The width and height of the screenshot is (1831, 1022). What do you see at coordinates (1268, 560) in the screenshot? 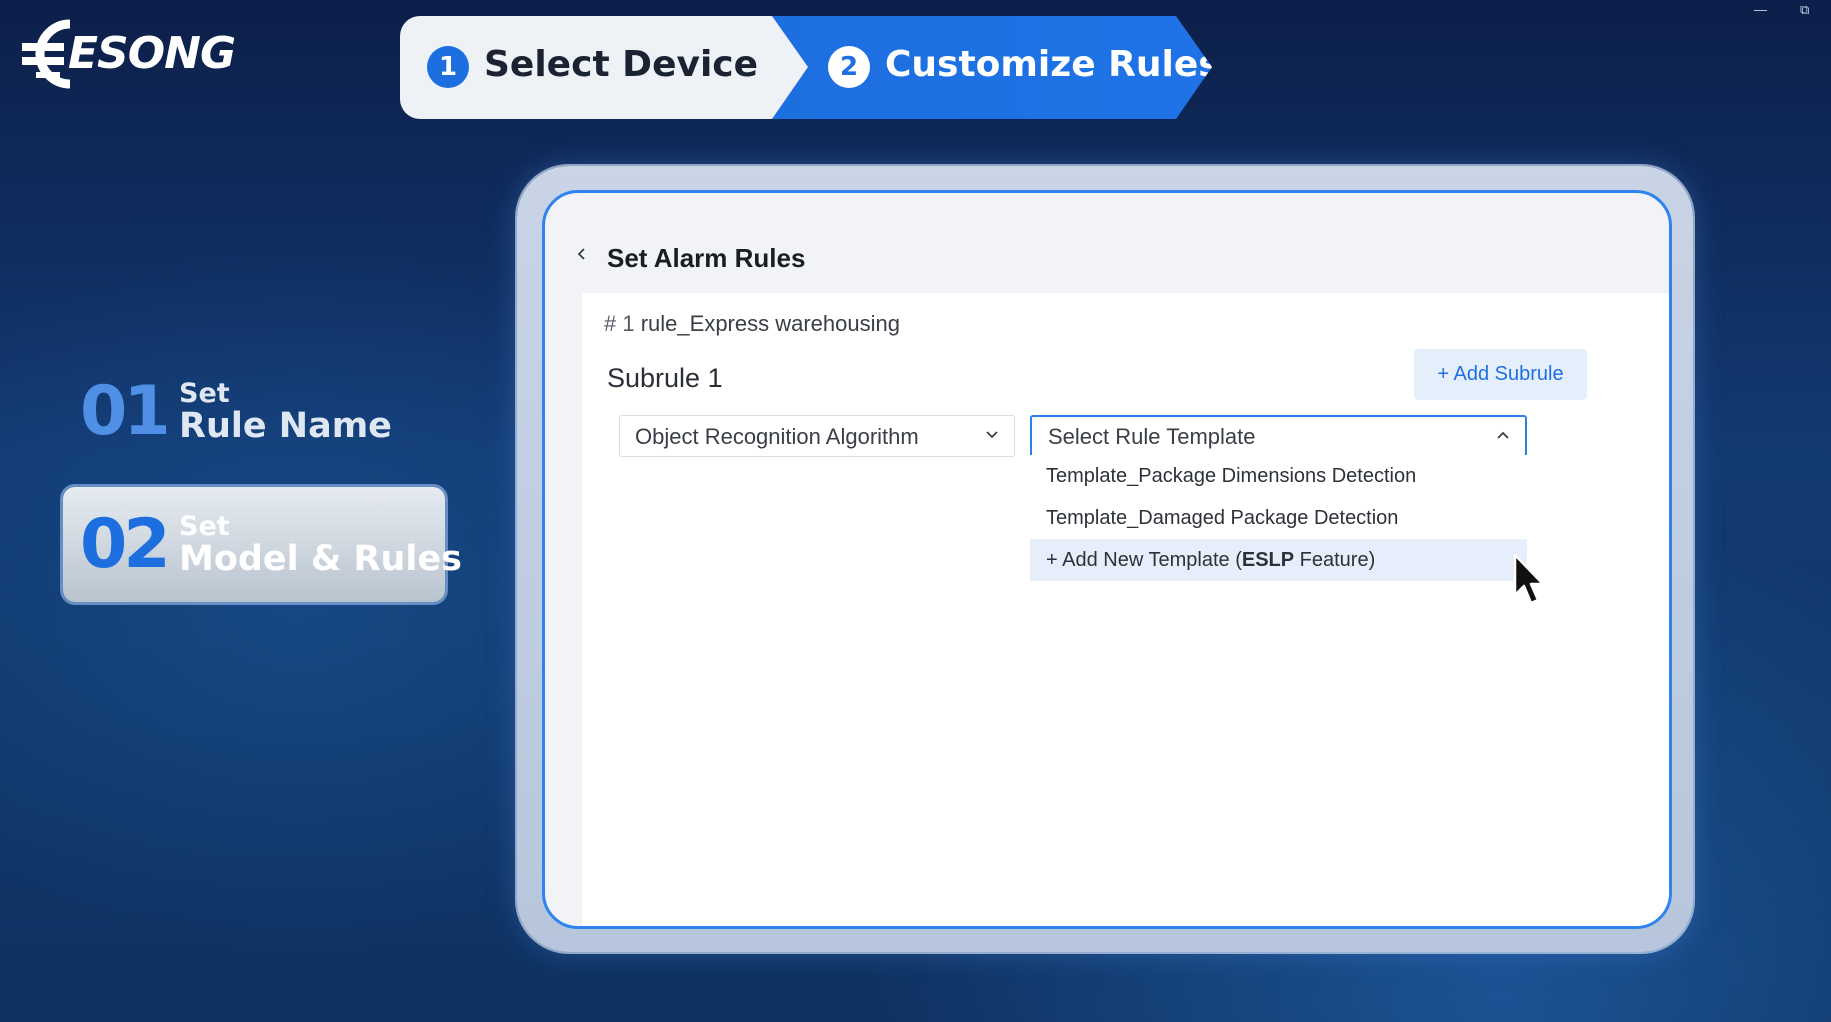
I see `add-new-template-feature: ESLP` at bounding box center [1268, 560].